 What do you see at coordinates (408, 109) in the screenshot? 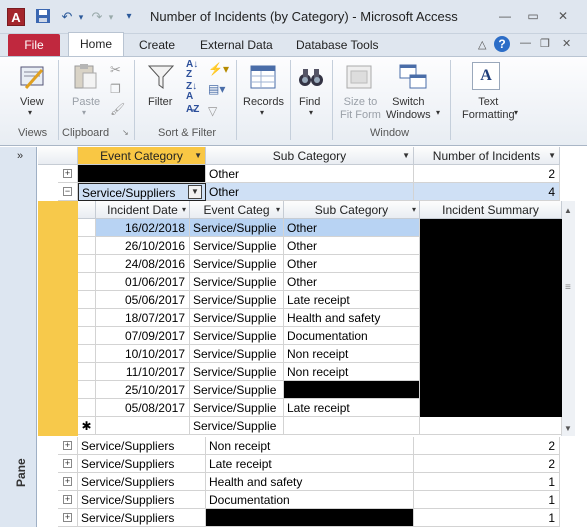
I see `switch-windows-label: Switch Windows` at bounding box center [408, 109].